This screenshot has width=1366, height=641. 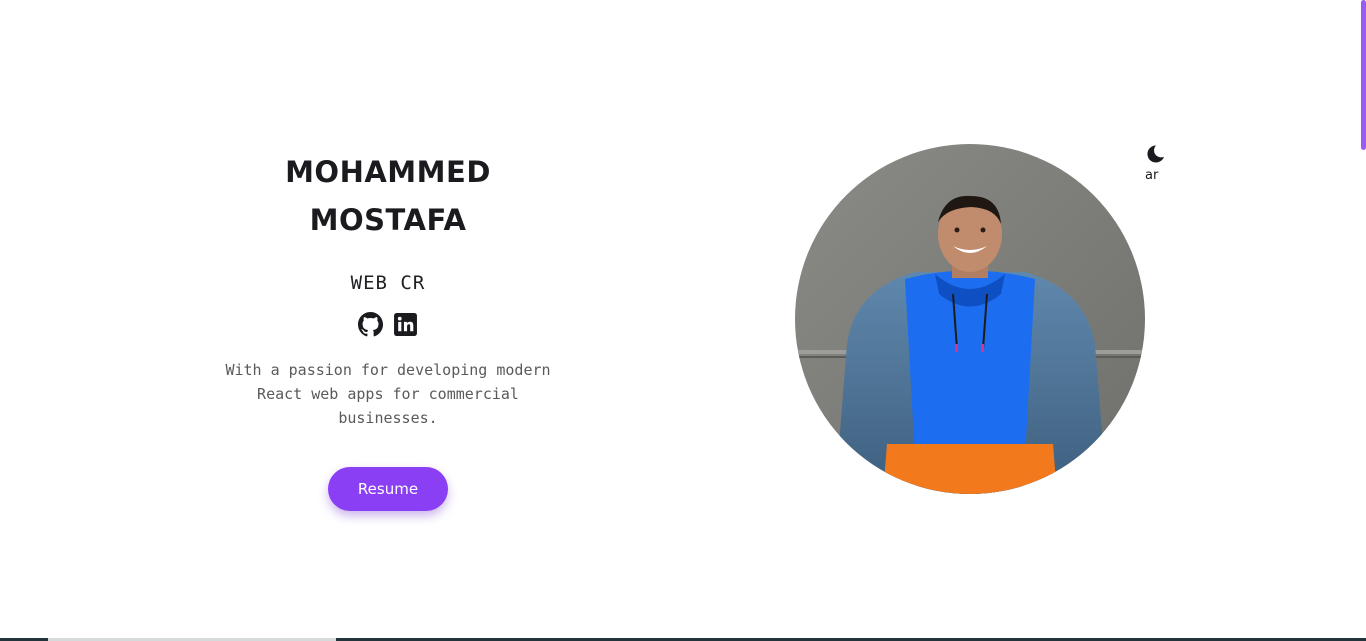 What do you see at coordinates (388, 325) in the screenshot?
I see `social-links` at bounding box center [388, 325].